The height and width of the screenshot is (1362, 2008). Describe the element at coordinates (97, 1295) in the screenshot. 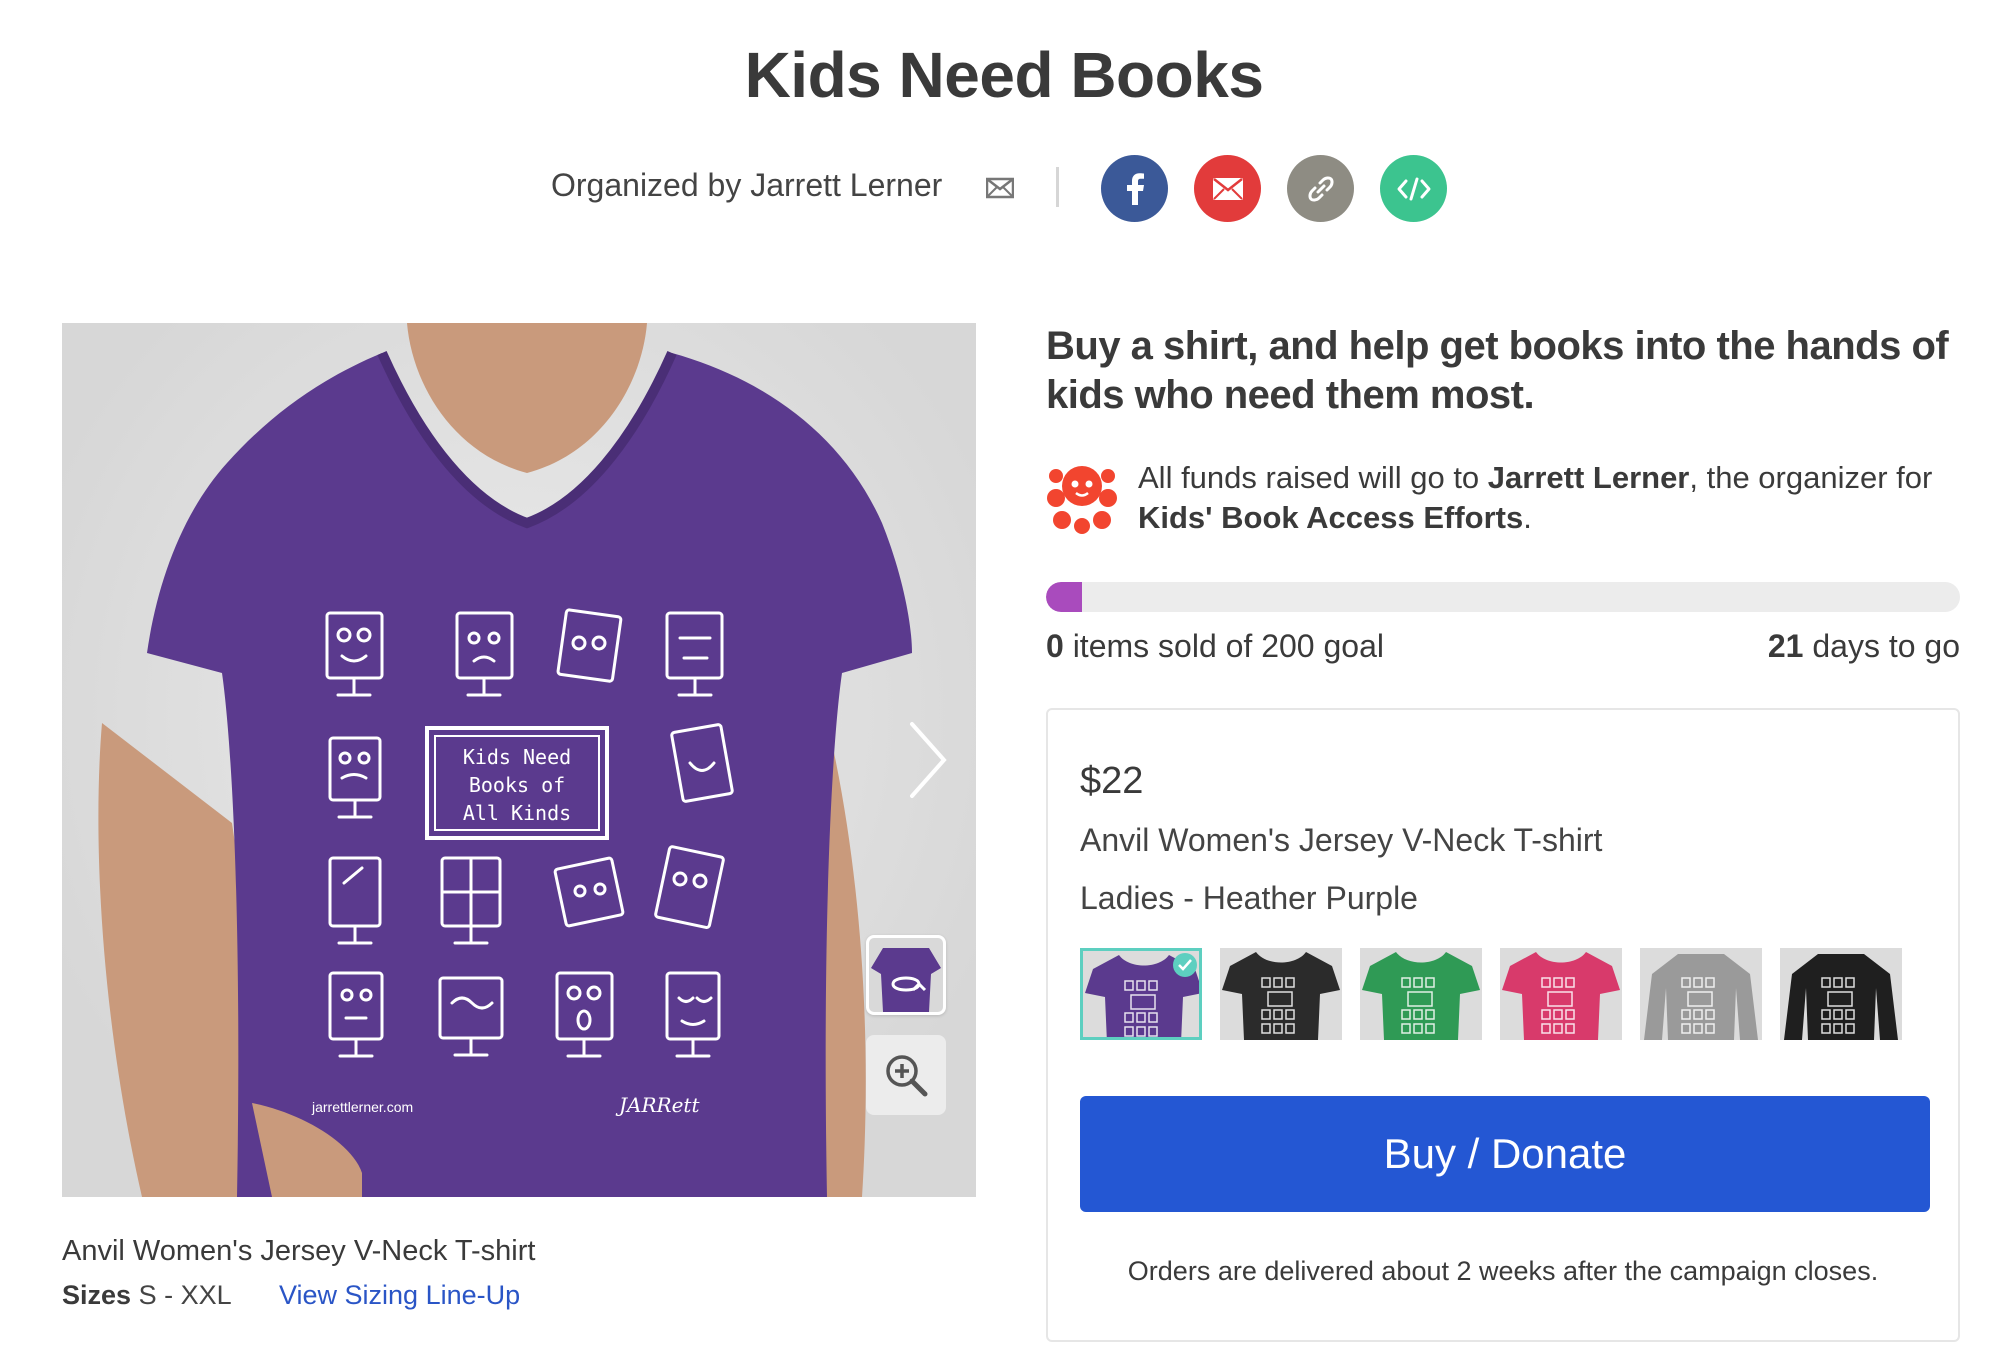

I see `sizes-label: Sizes` at that location.